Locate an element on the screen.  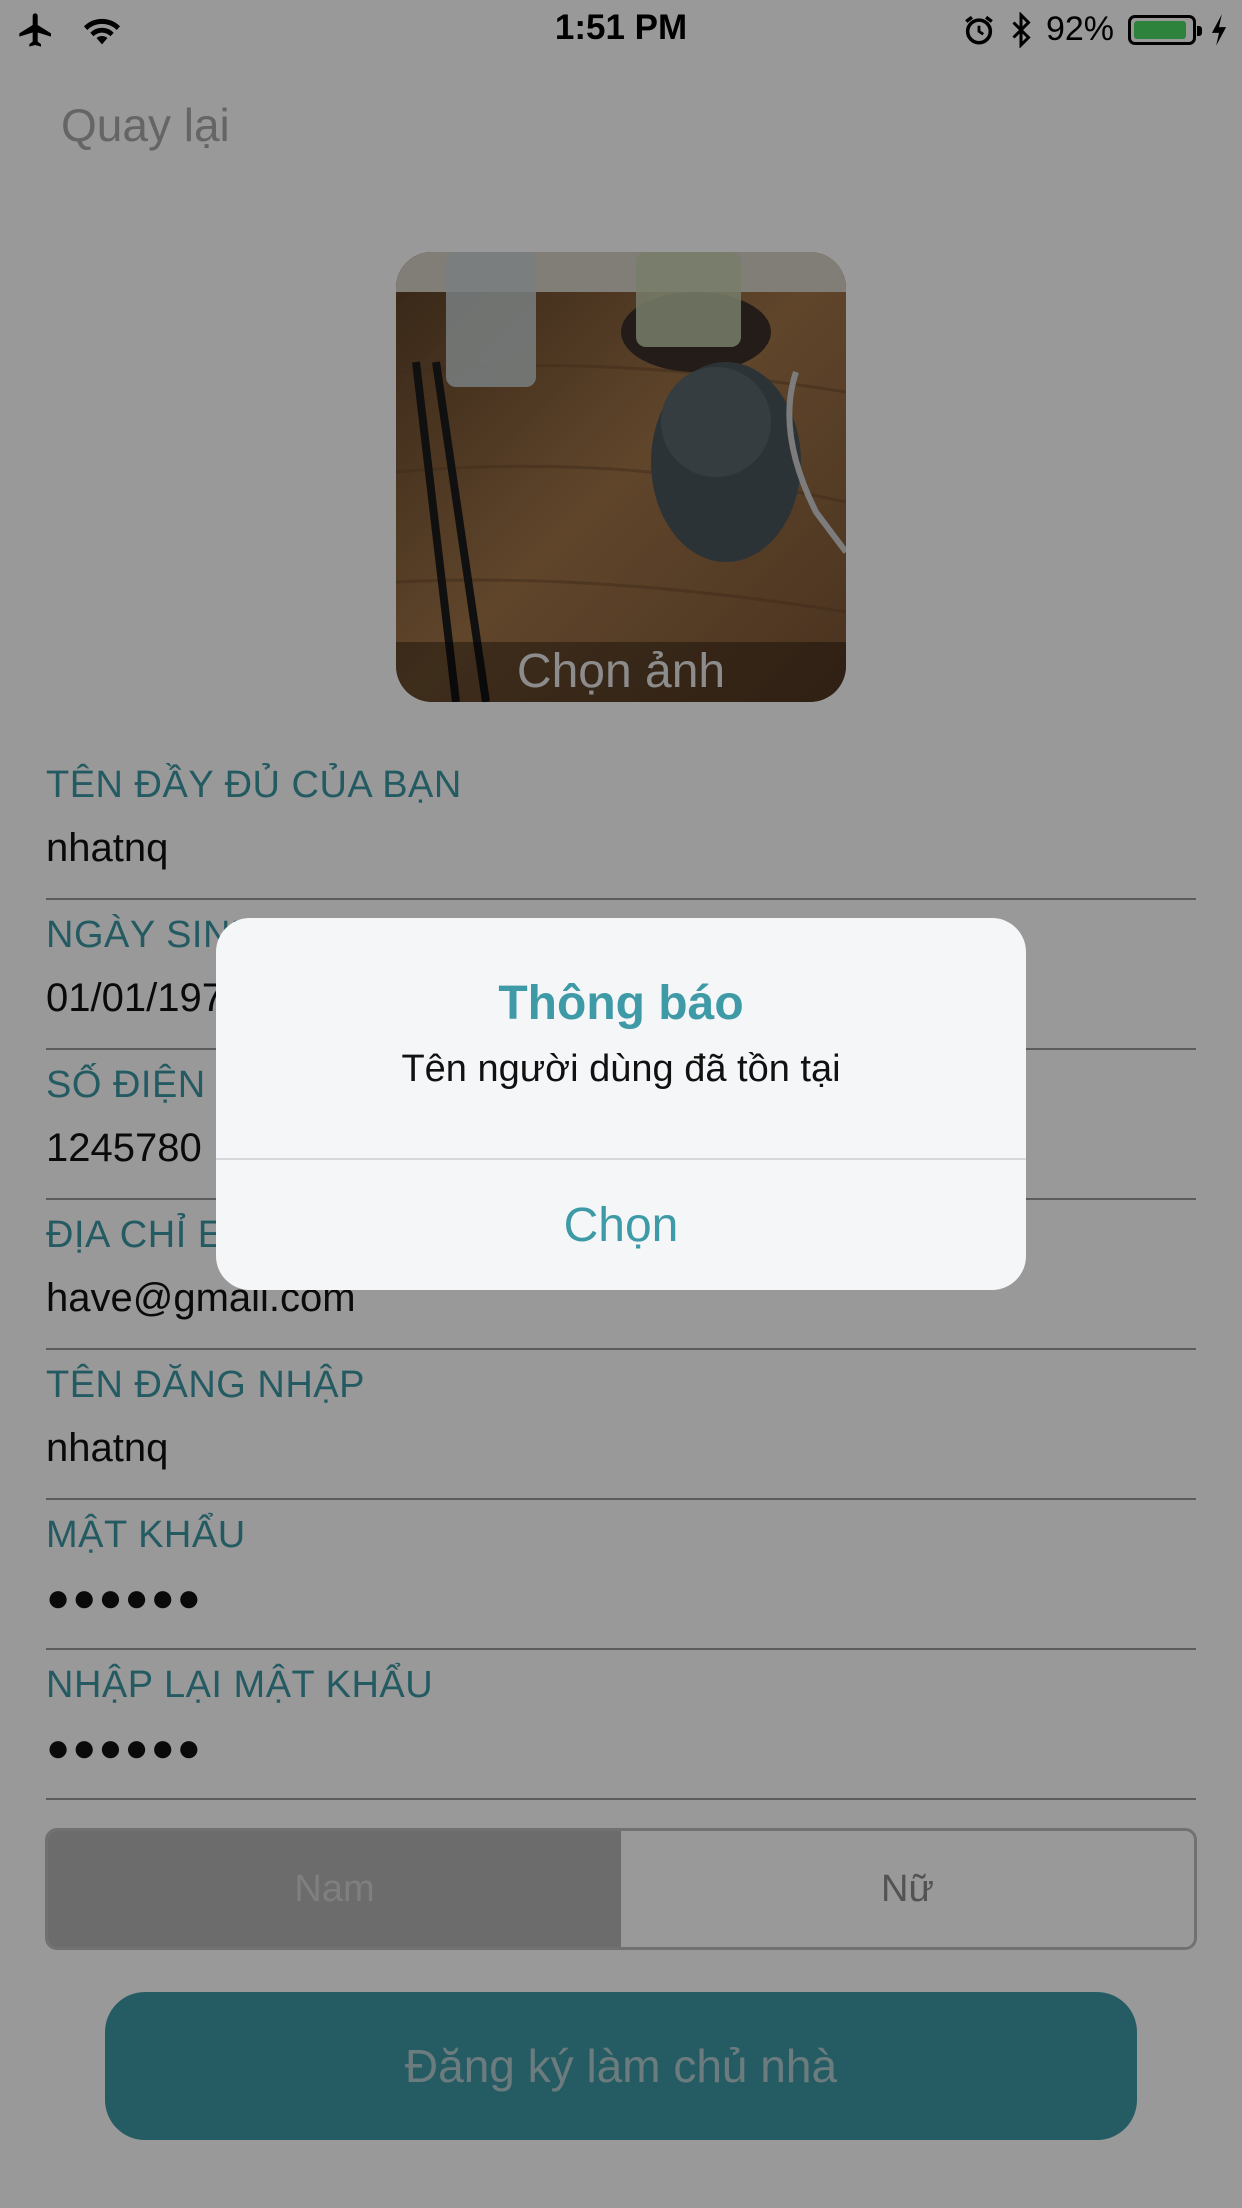
alert-message: Tên người dùng đã tồn tại is located at coordinates (621, 1069).